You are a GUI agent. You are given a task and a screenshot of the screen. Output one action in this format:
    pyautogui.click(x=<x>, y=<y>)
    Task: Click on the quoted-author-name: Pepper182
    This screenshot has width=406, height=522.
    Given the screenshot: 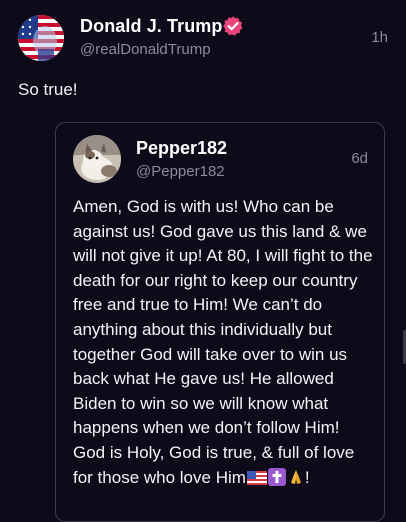 What is the action you would take?
    pyautogui.click(x=181, y=148)
    